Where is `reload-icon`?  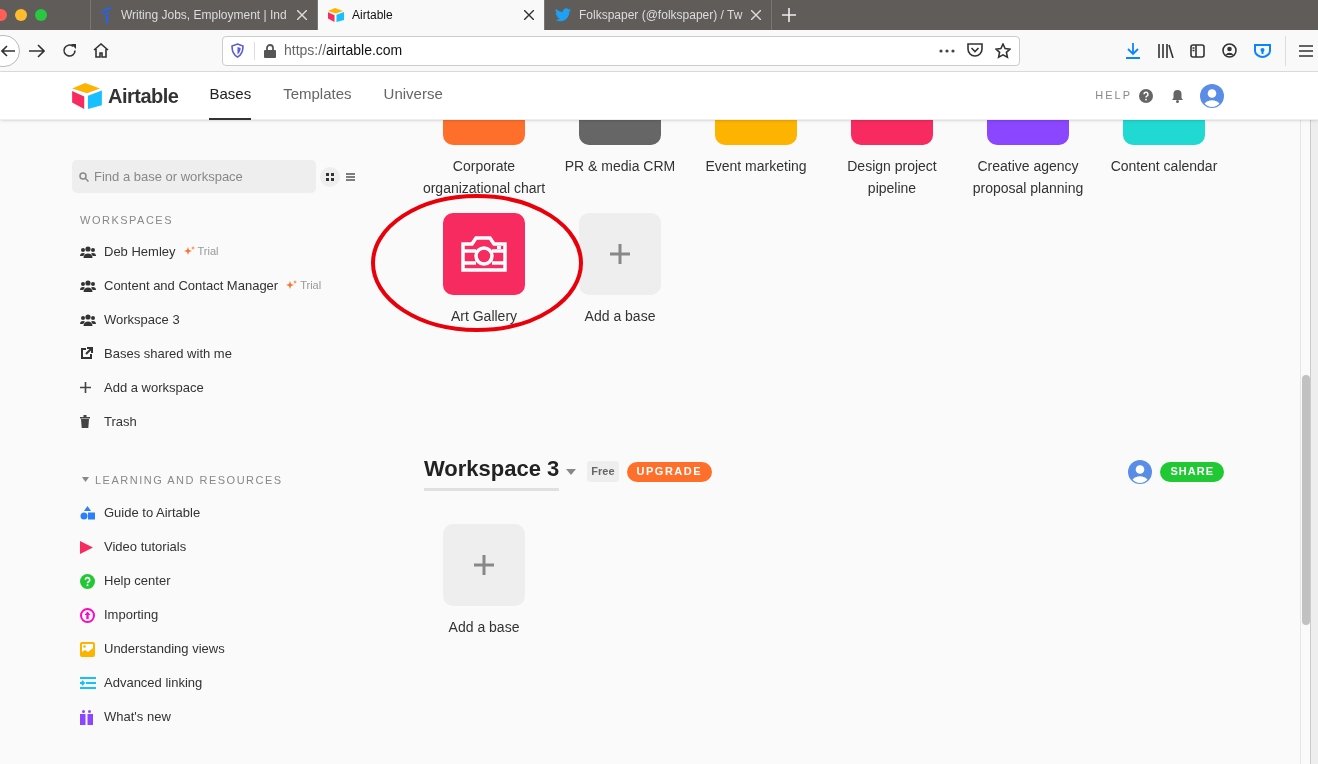 reload-icon is located at coordinates (69, 50).